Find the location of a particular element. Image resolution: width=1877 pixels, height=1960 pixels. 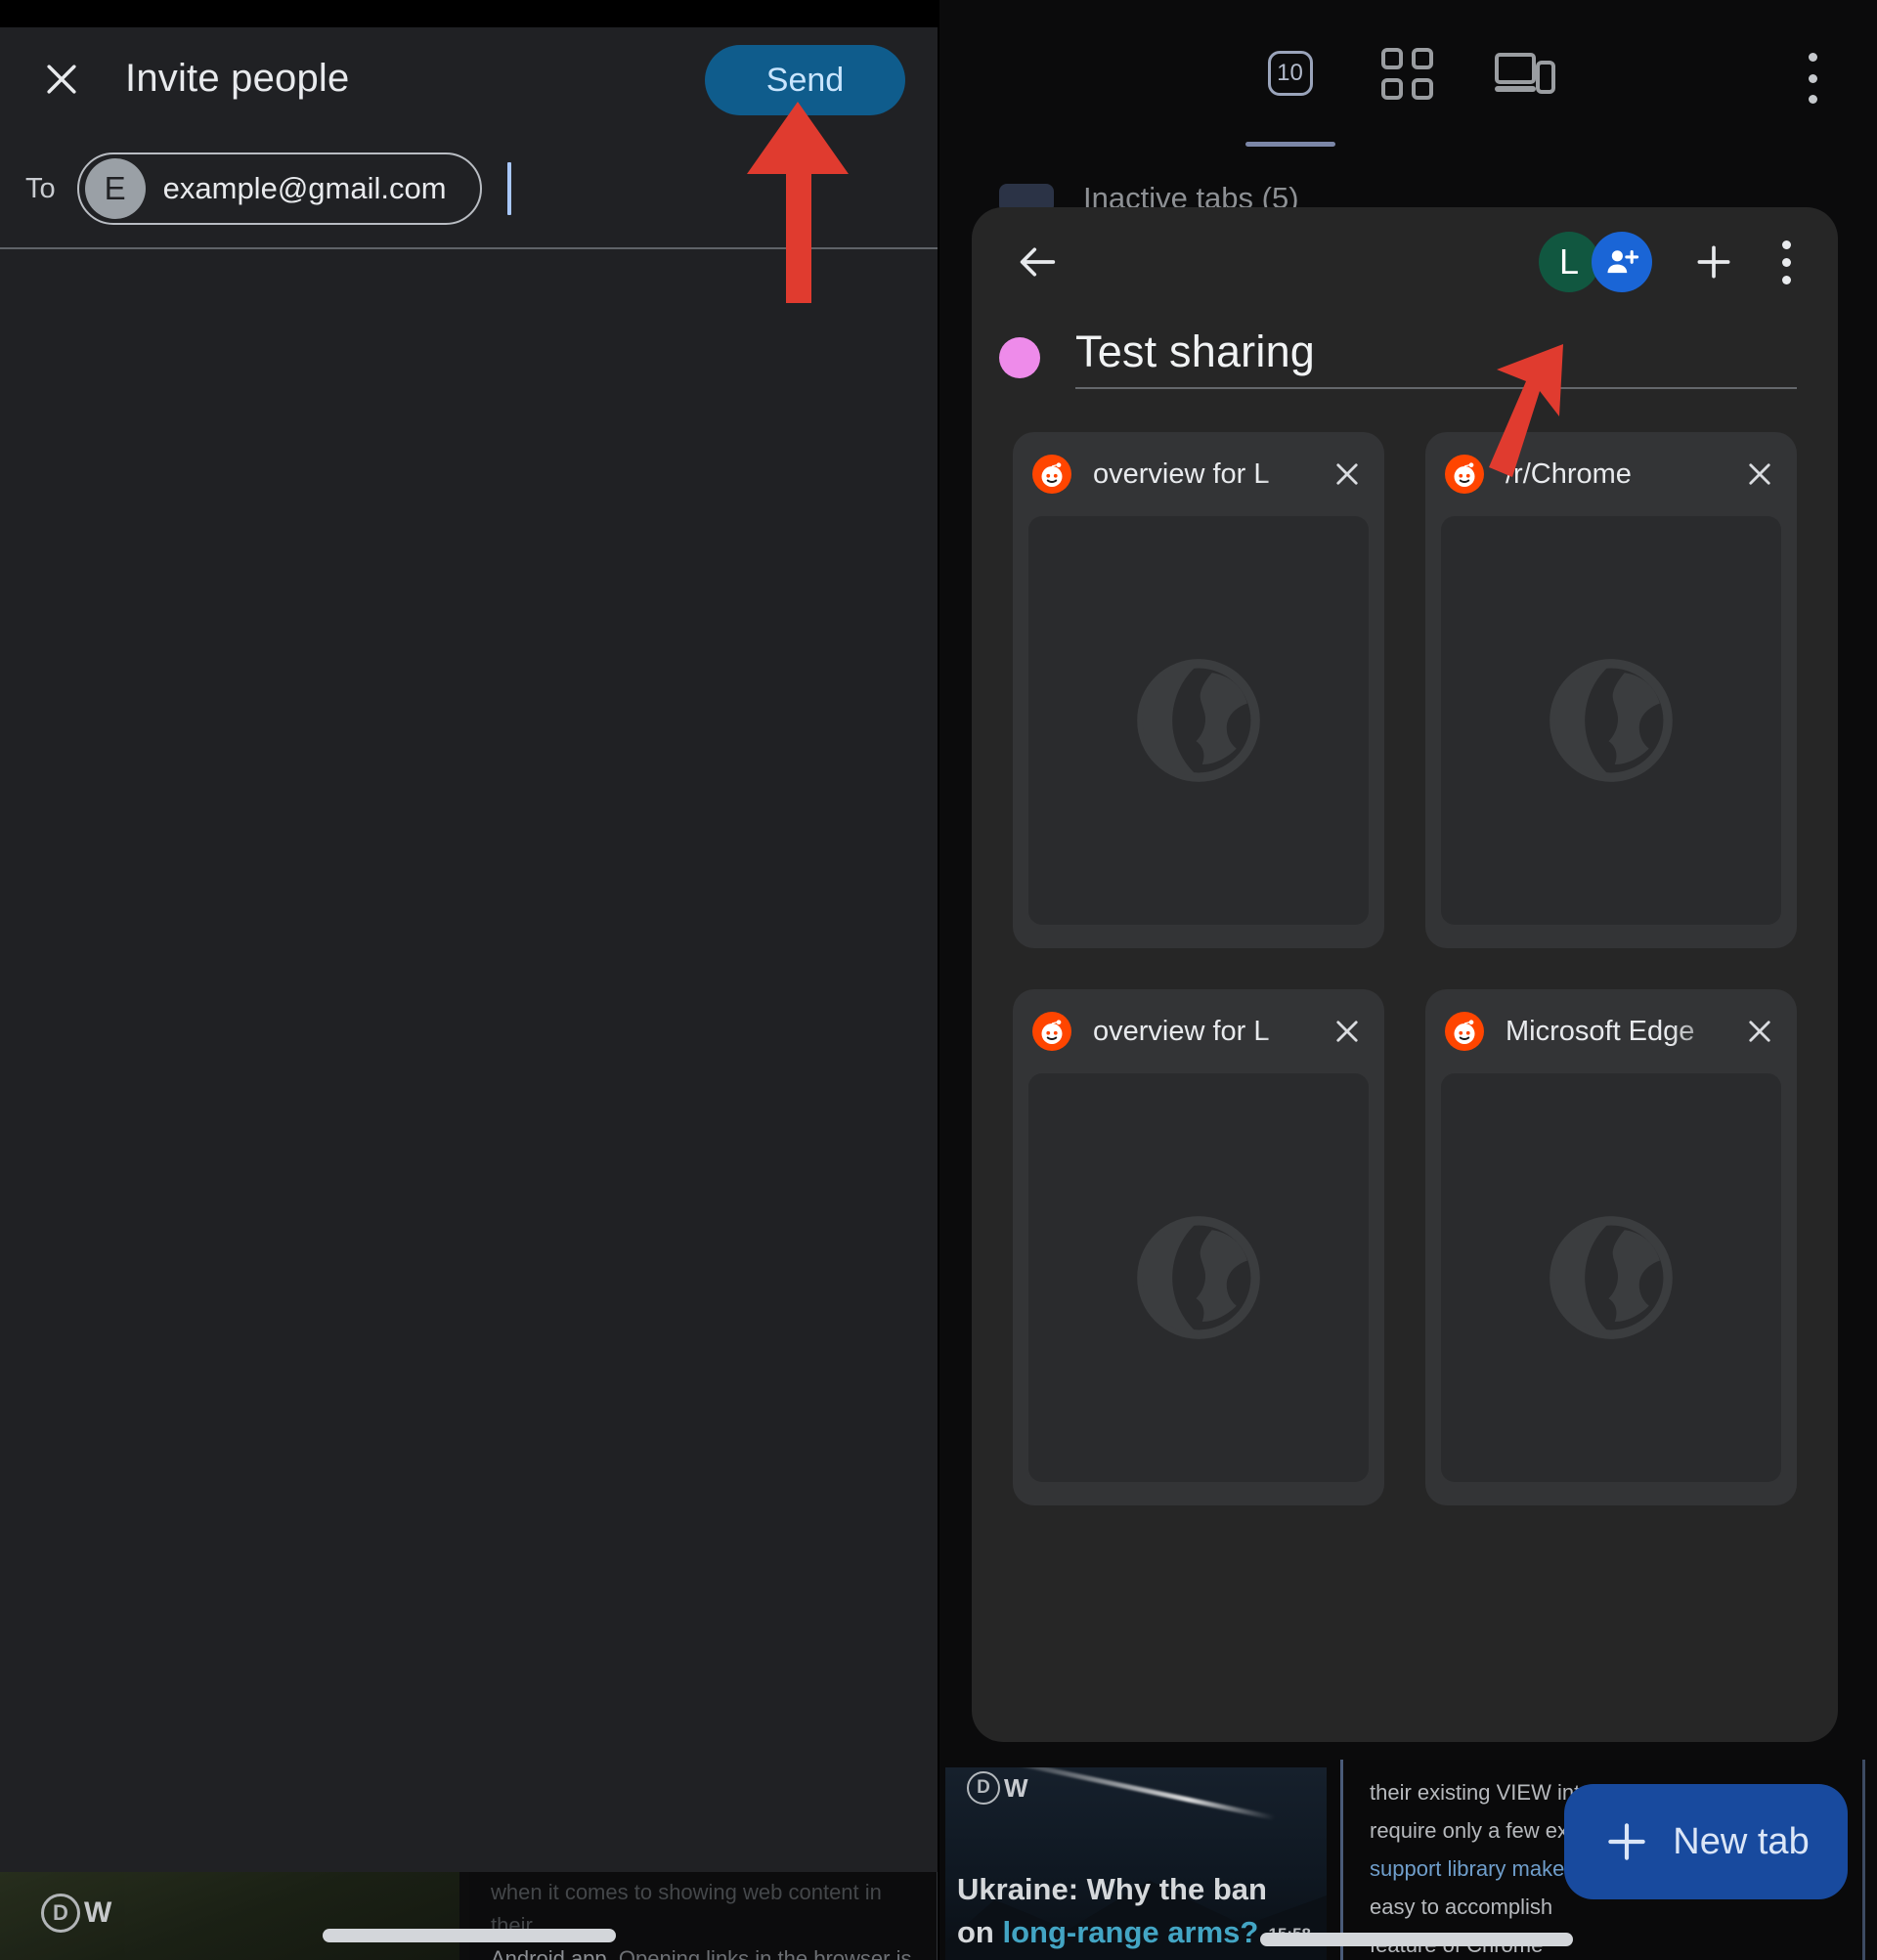

group-title-row: Test sharing is located at coordinates (1405, 353).